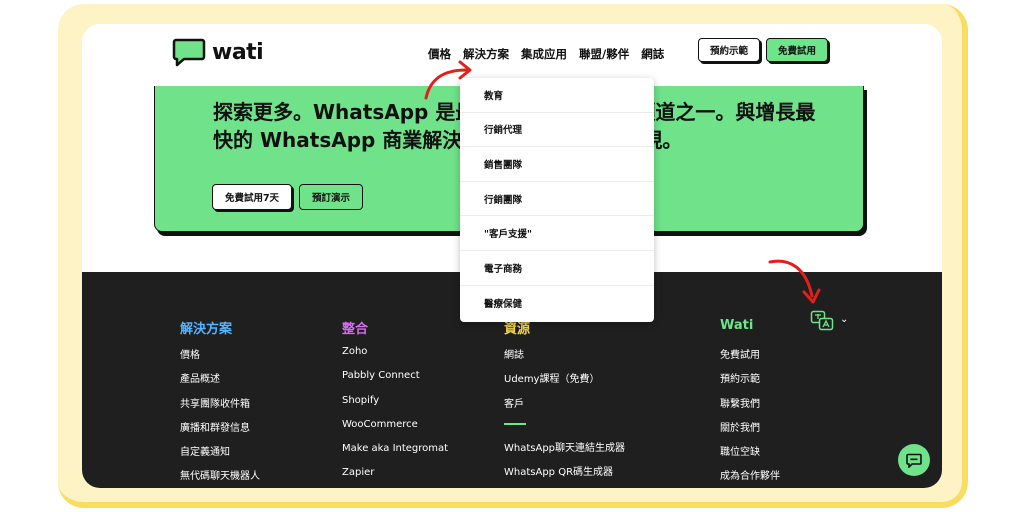  What do you see at coordinates (750, 431) in the screenshot?
I see `footer-link: 關於我們` at bounding box center [750, 431].